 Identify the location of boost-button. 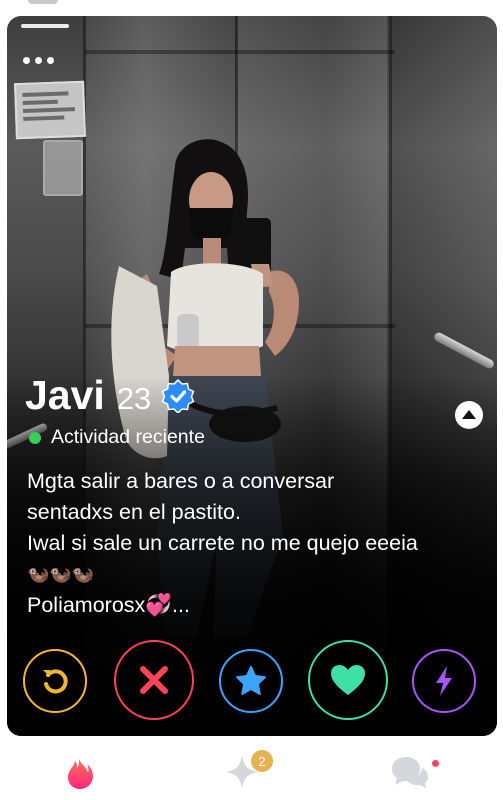
(444, 681).